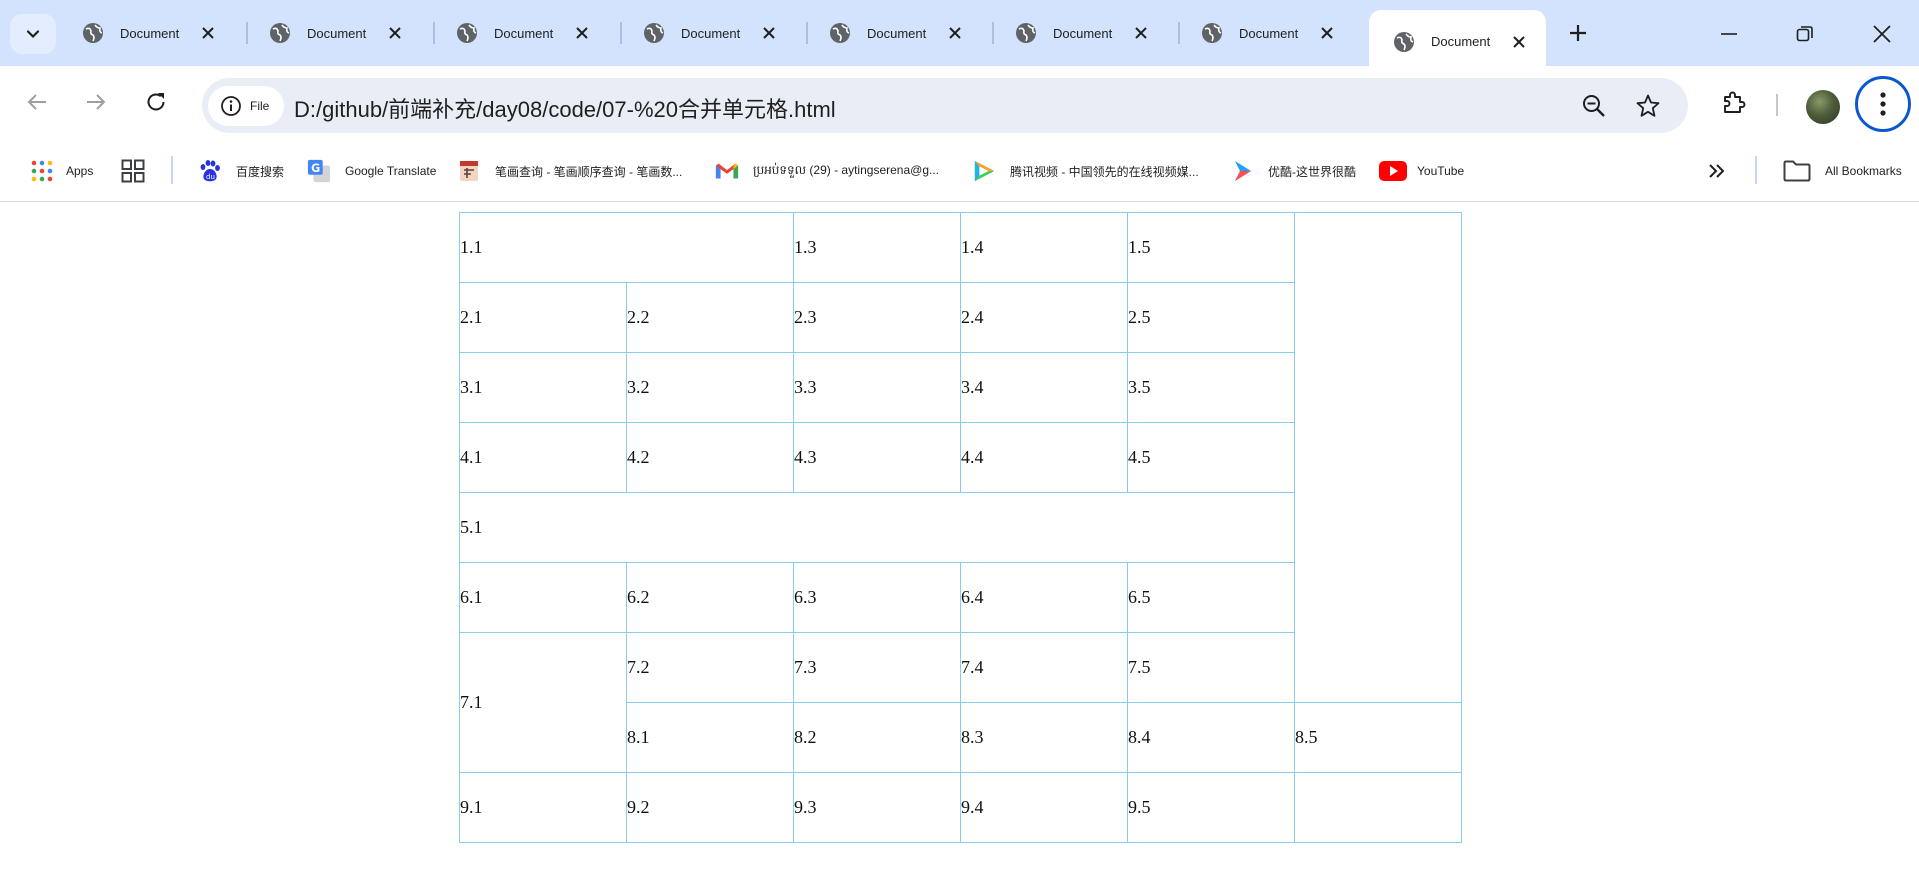 The image size is (1919, 892). Describe the element at coordinates (543, 702) in the screenshot. I see `table-cell: 7.1` at that location.